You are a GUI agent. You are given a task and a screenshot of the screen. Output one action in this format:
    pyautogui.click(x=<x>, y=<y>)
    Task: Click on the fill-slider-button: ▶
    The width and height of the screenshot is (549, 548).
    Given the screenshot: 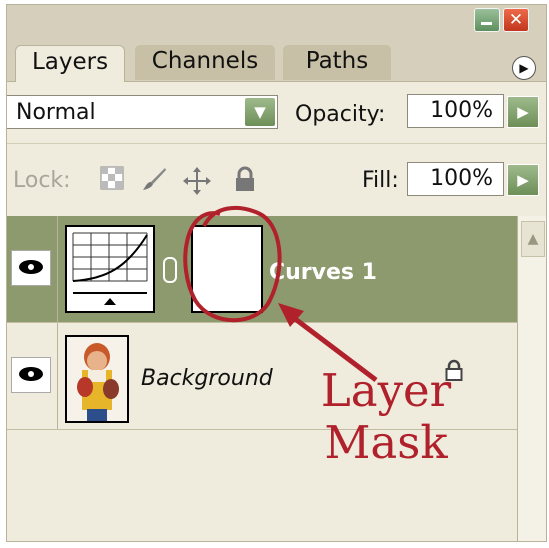 What is the action you would take?
    pyautogui.click(x=523, y=180)
    